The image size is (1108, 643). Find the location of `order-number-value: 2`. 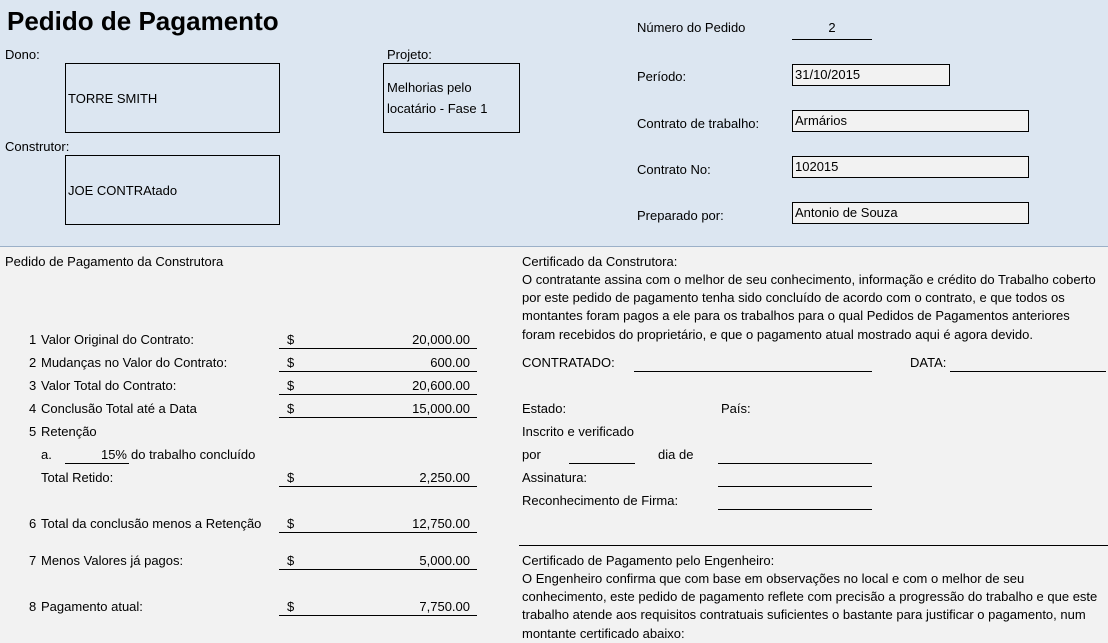

order-number-value: 2 is located at coordinates (832, 27).